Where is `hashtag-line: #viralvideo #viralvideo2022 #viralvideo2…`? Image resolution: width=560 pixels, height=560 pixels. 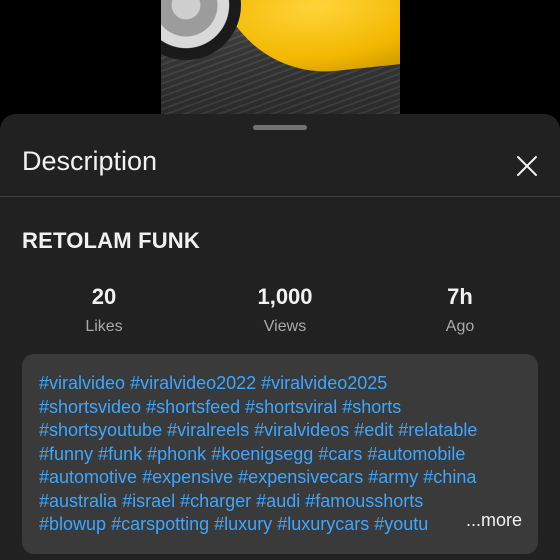
hashtag-line: #viralvideo #viralvideo2022 #viralvideo2… is located at coordinates (284, 384).